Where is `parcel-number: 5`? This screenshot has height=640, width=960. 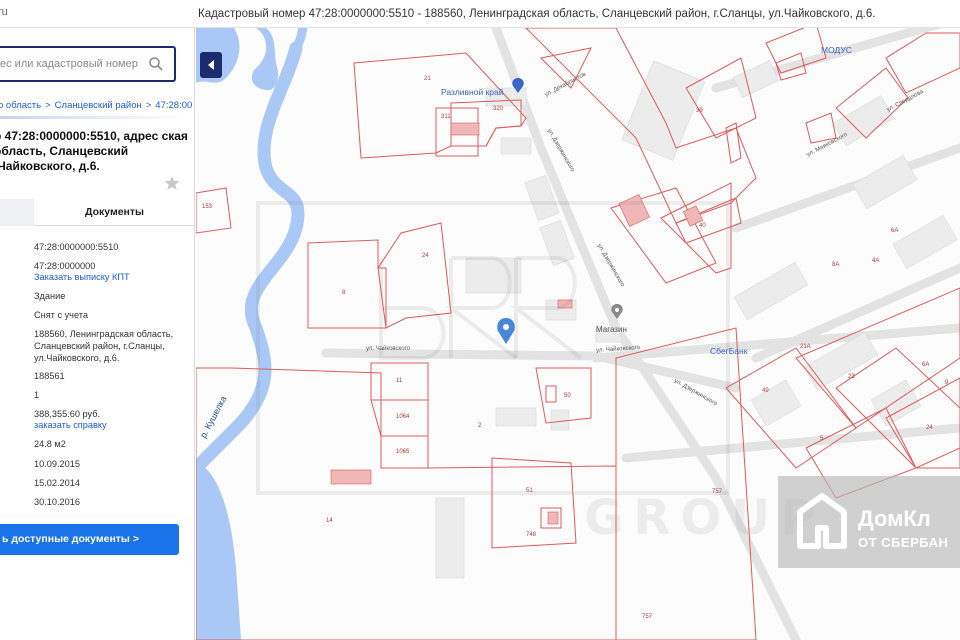
parcel-number: 5 is located at coordinates (822, 439).